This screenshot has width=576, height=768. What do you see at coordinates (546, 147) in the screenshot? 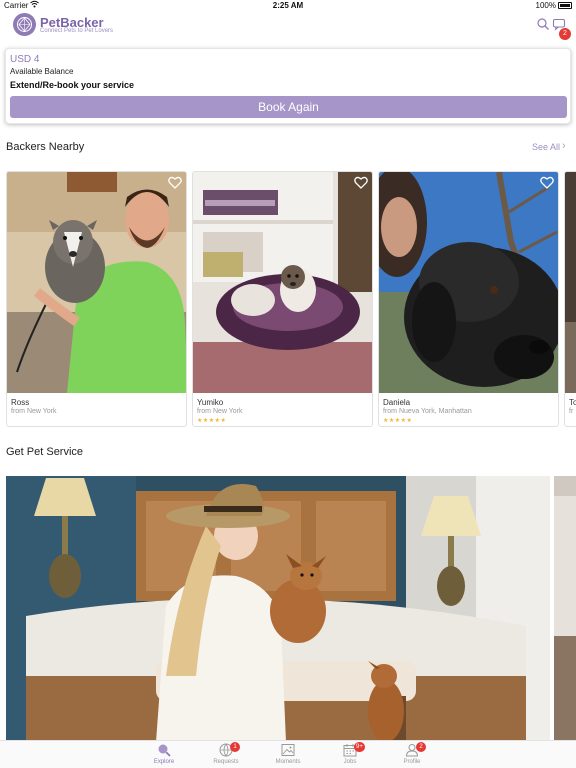
I see `see-all-link: See All` at bounding box center [546, 147].